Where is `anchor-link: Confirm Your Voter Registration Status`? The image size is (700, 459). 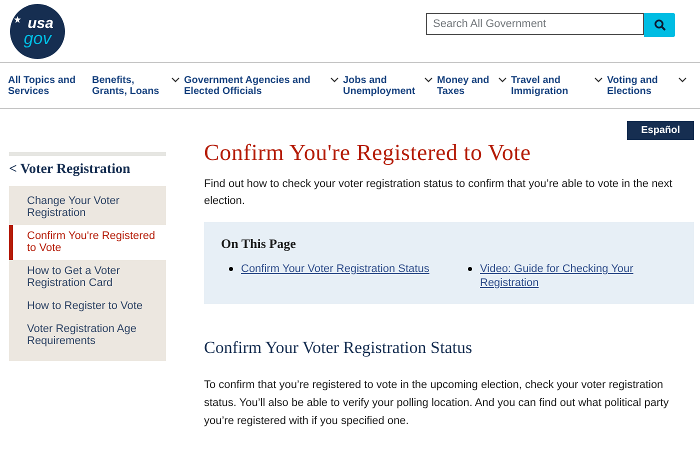
anchor-link: Confirm Your Voter Registration Status is located at coordinates (335, 269).